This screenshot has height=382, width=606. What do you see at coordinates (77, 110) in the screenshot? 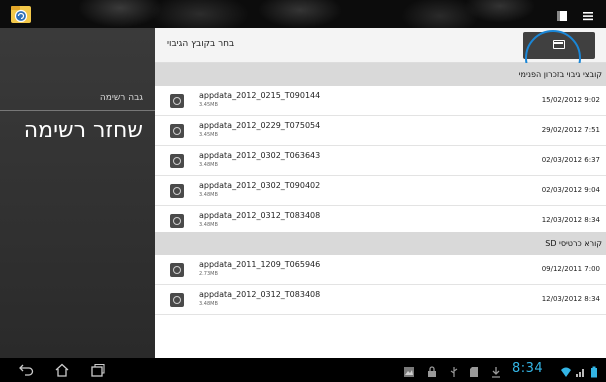
I see `divider` at bounding box center [77, 110].